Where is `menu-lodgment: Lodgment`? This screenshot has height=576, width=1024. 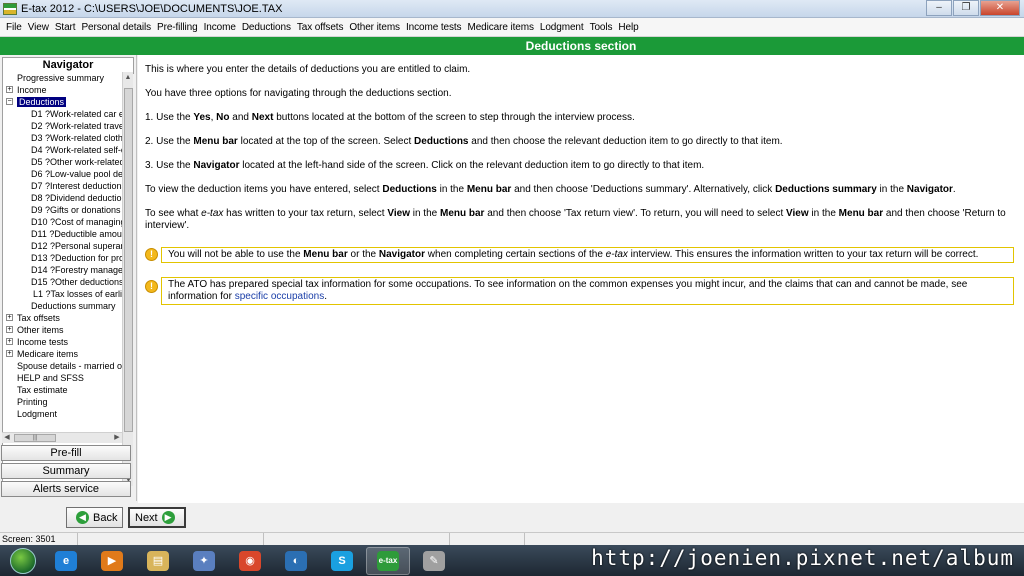
menu-lodgment: Lodgment is located at coordinates (562, 27).